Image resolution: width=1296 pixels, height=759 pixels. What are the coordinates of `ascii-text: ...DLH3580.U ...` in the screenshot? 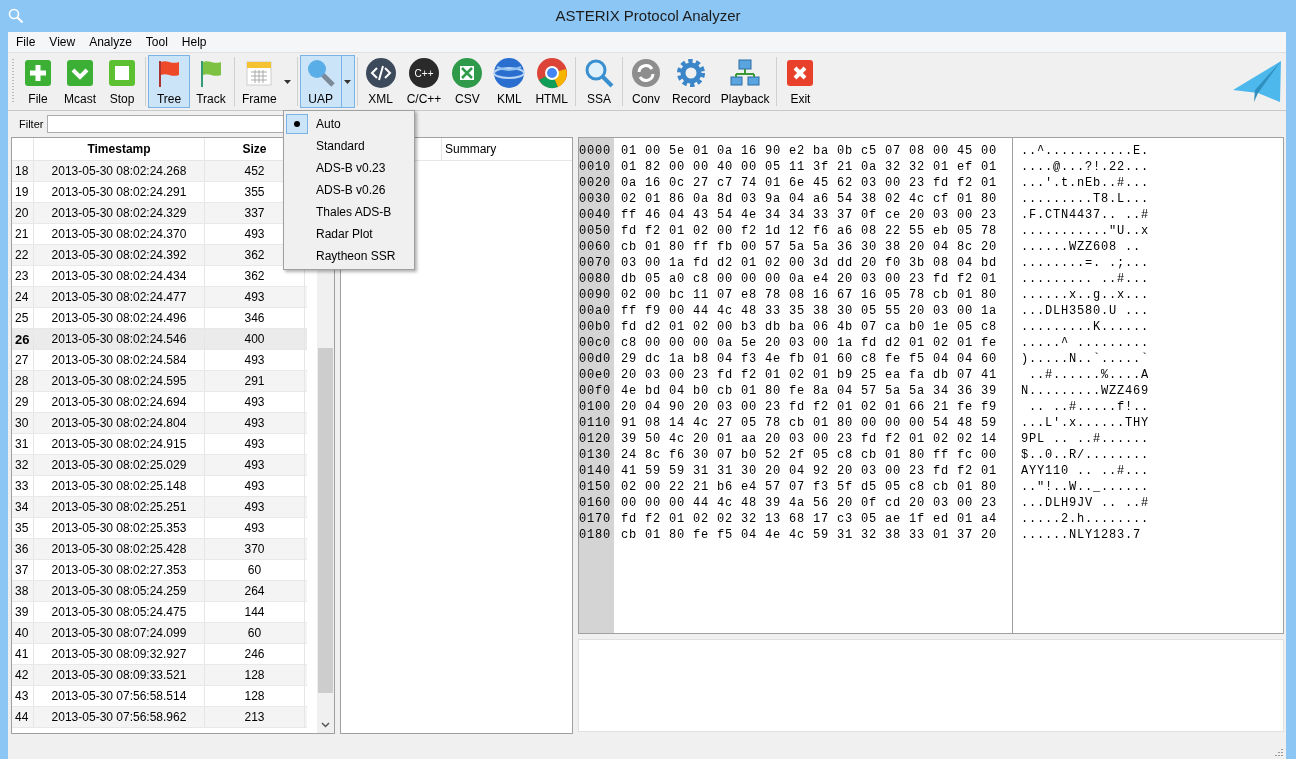 It's located at (1086, 311).